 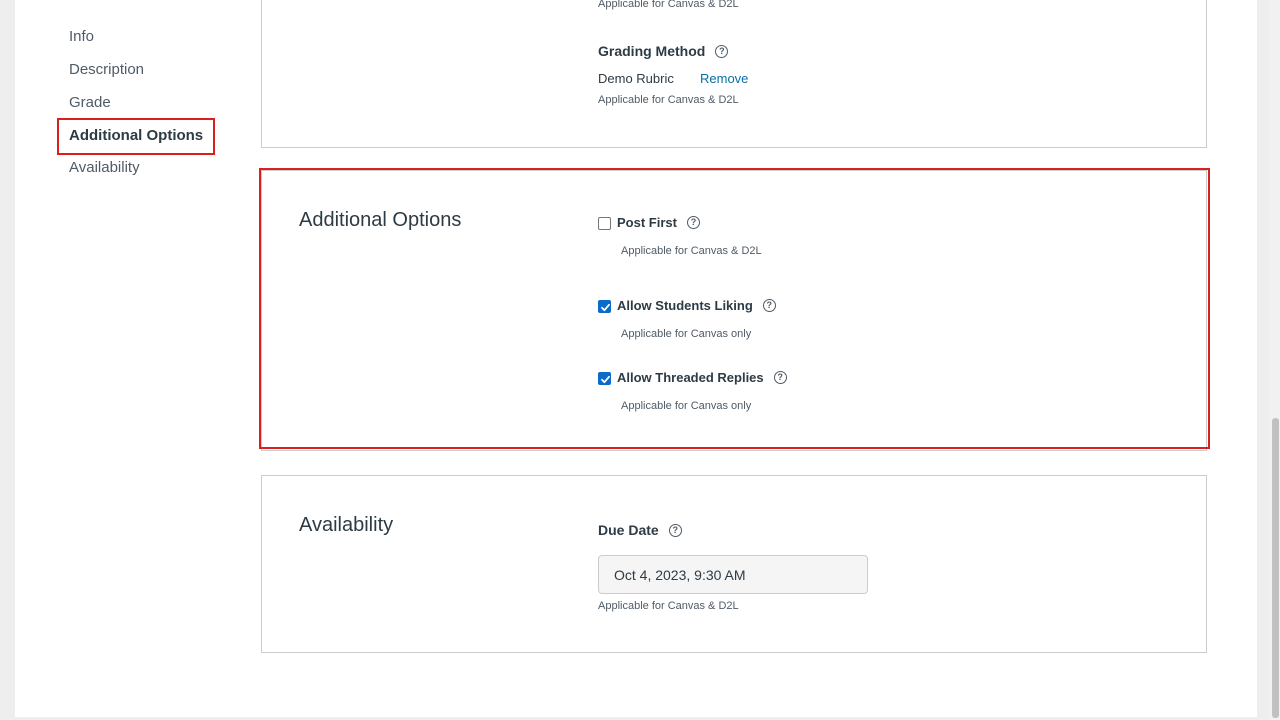 I want to click on allow-students-liking-checkbox, so click(x=604, y=306).